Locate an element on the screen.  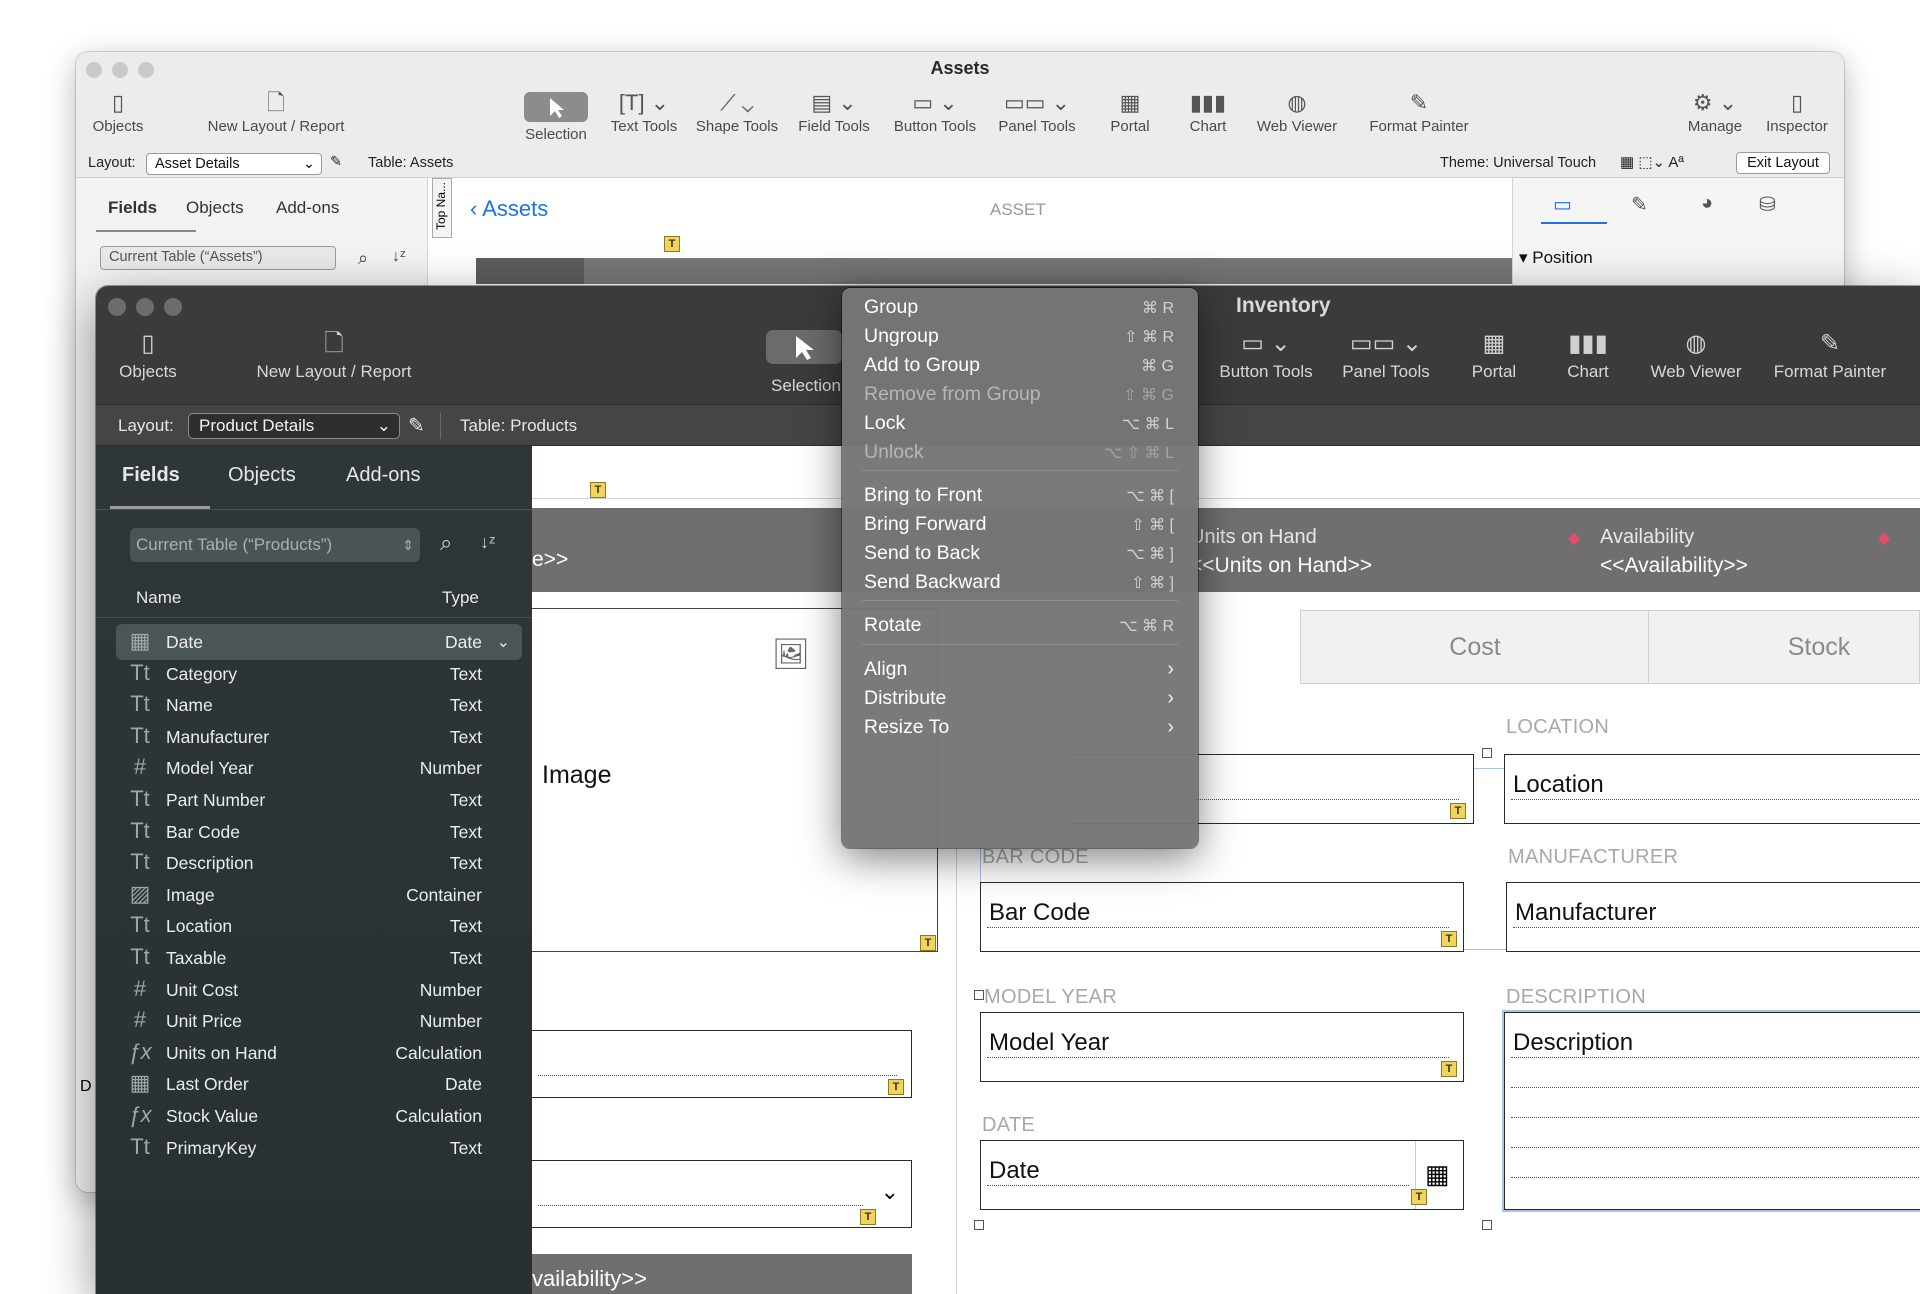
menu-item-rotate: Rotate ⌥ ⌘ R is located at coordinates (1024, 629).